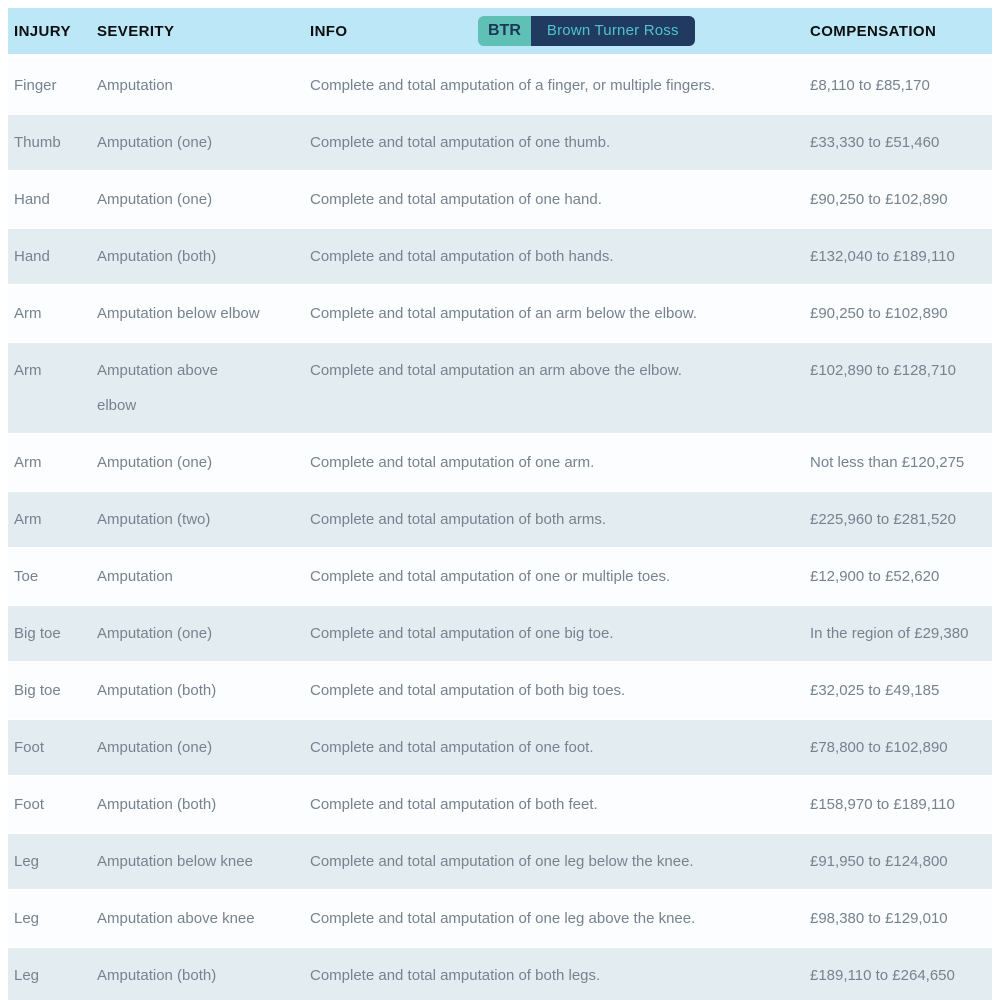  What do you see at coordinates (178, 313) in the screenshot?
I see `severity-cell: Amputation below elbow` at bounding box center [178, 313].